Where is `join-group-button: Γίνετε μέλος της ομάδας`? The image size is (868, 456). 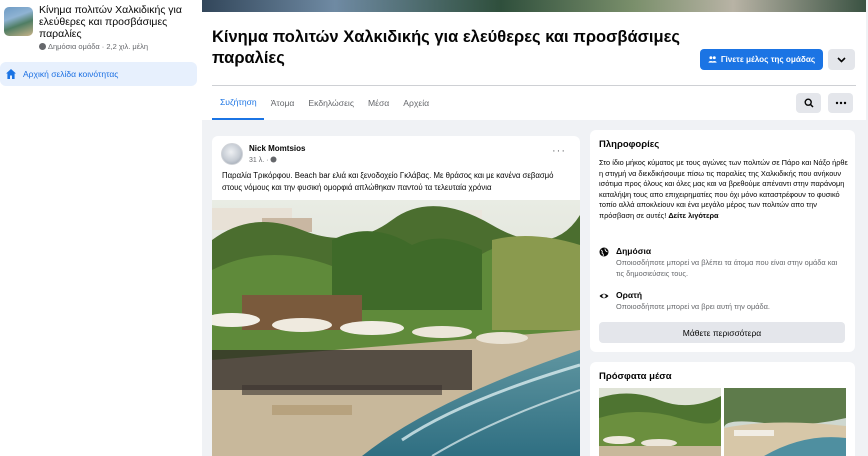
join-group-button: Γίνετε μέλος της ομάδας is located at coordinates (761, 59).